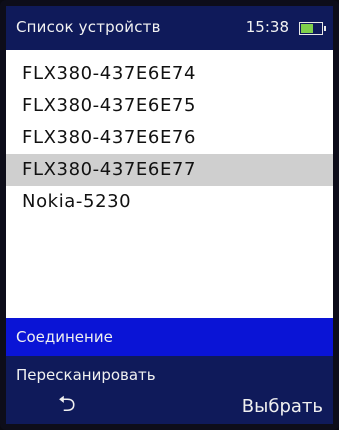 The width and height of the screenshot is (339, 430). Describe the element at coordinates (169, 28) in the screenshot. I see `title-bar: Список устройств 15:38` at that location.